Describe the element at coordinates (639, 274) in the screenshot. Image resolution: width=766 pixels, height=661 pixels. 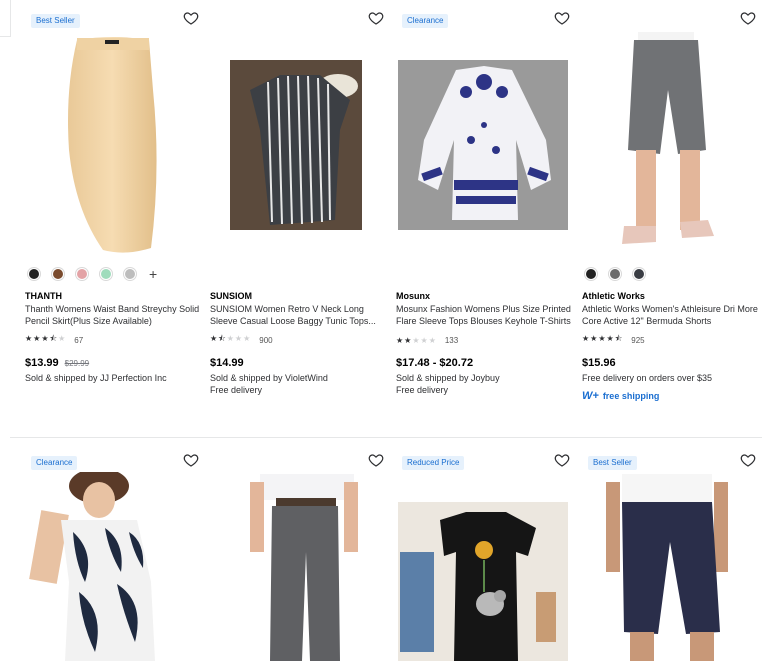
I see `swatch-charcoal` at that location.